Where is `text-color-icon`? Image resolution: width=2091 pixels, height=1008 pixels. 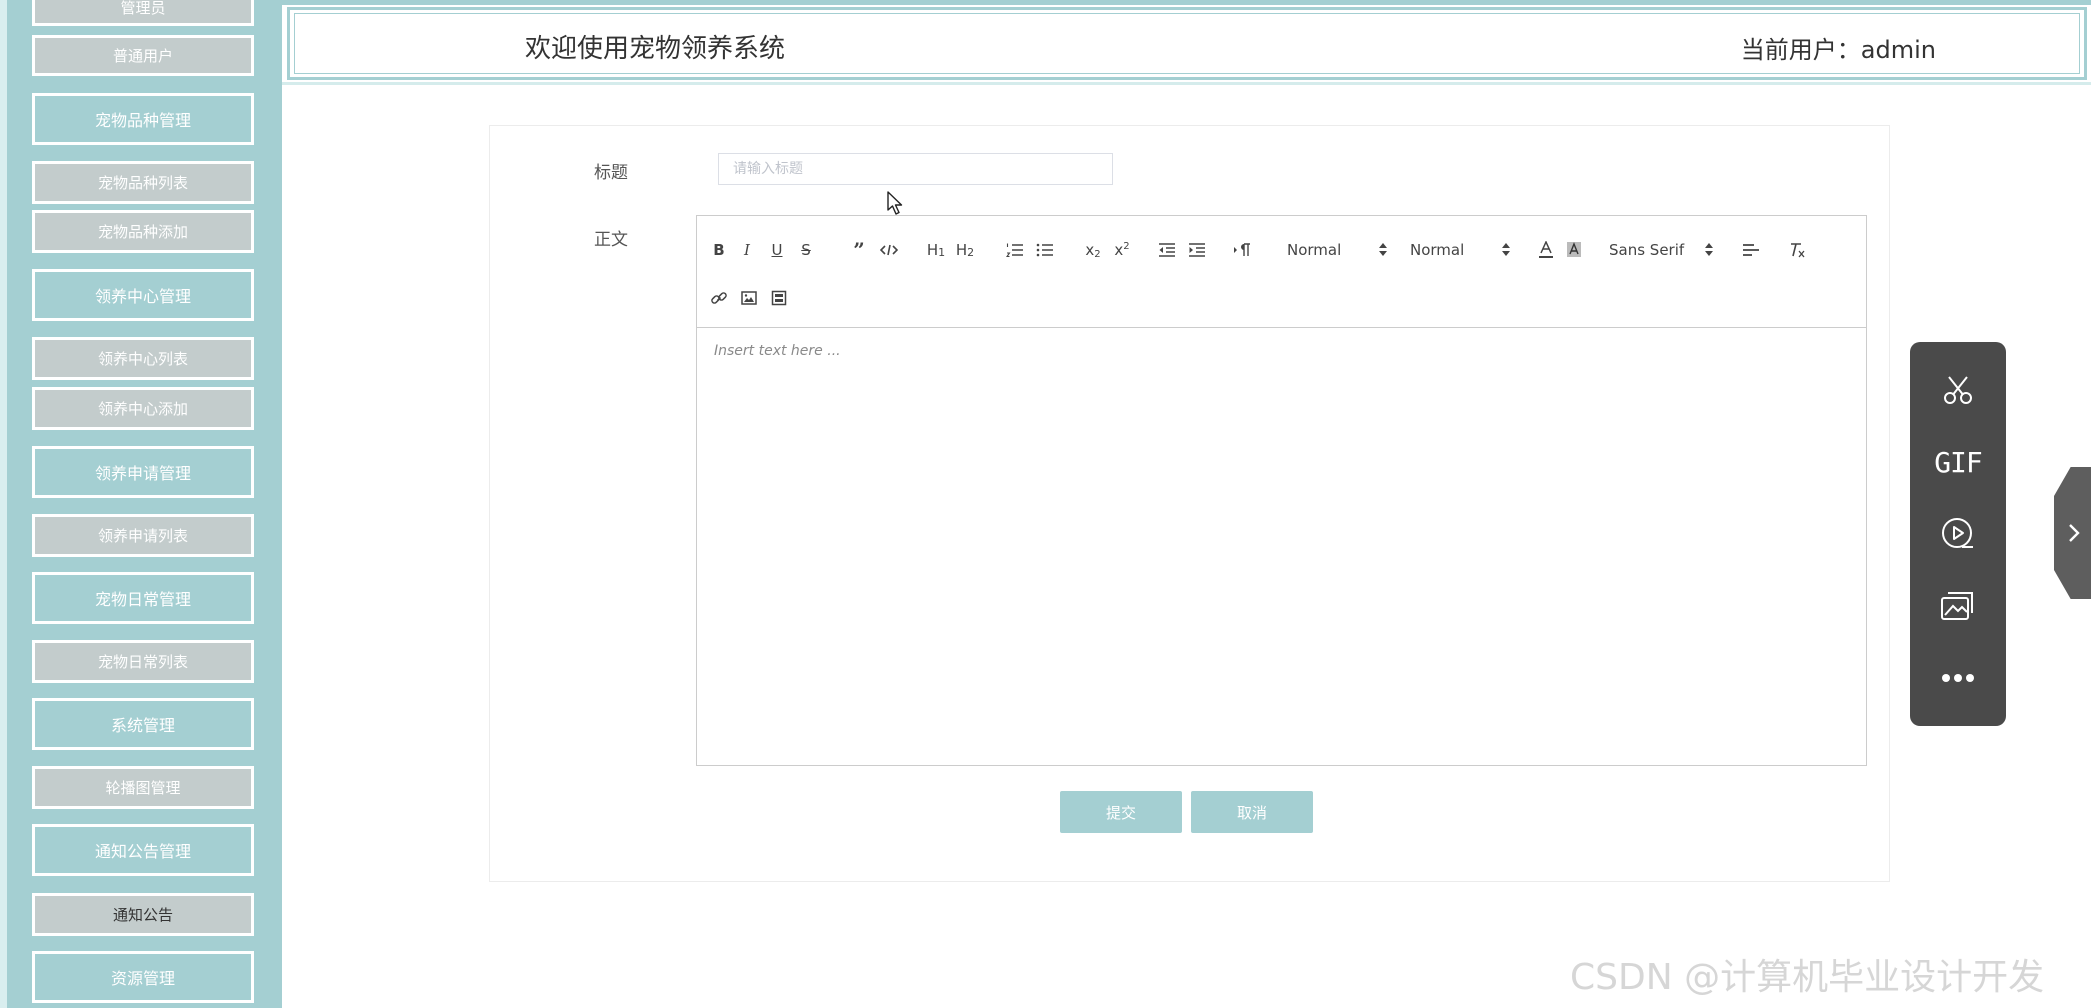
text-color-icon is located at coordinates (1546, 250).